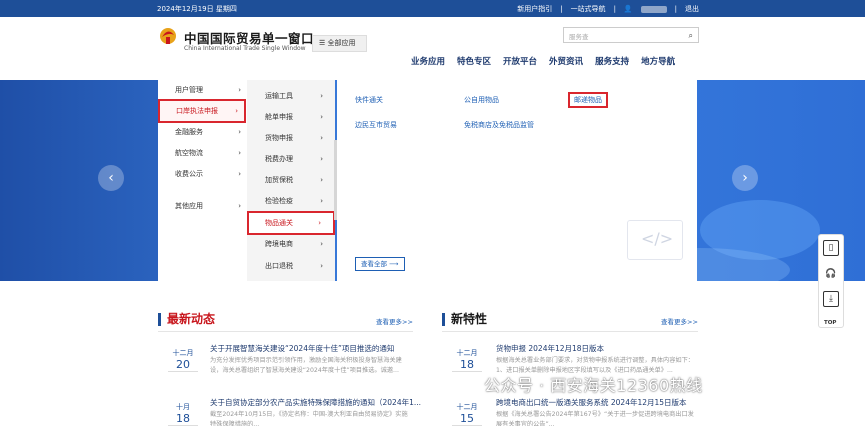 The width and height of the screenshot is (865, 426). I want to click on top-bar: 2024年12月19日 星期四 新用户指引 | 一站式导航 | 👤 | 退出, so click(432, 8).